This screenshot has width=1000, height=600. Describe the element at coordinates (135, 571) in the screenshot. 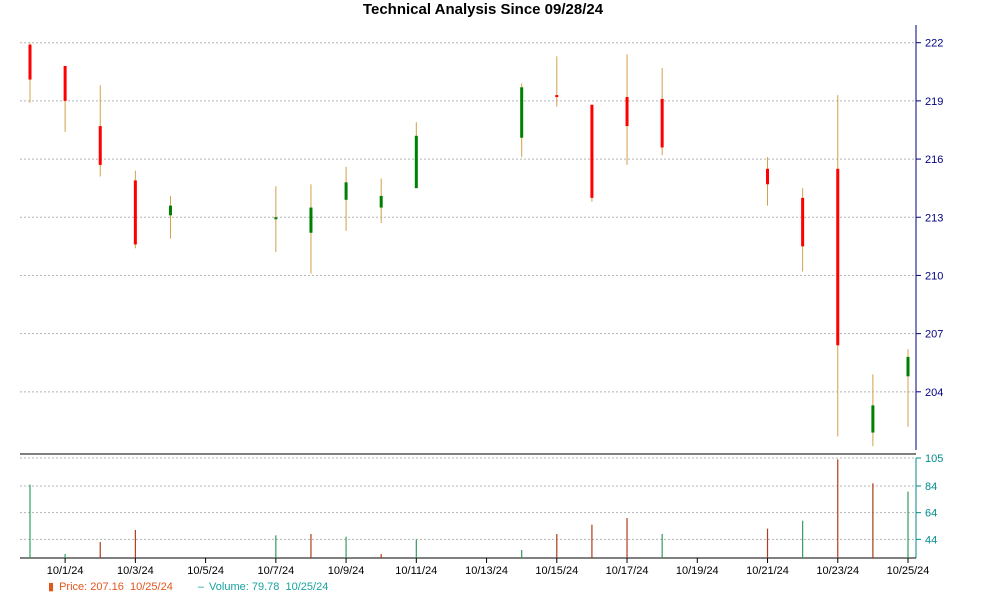

I see `date-tick-label: 10/3/24` at that location.